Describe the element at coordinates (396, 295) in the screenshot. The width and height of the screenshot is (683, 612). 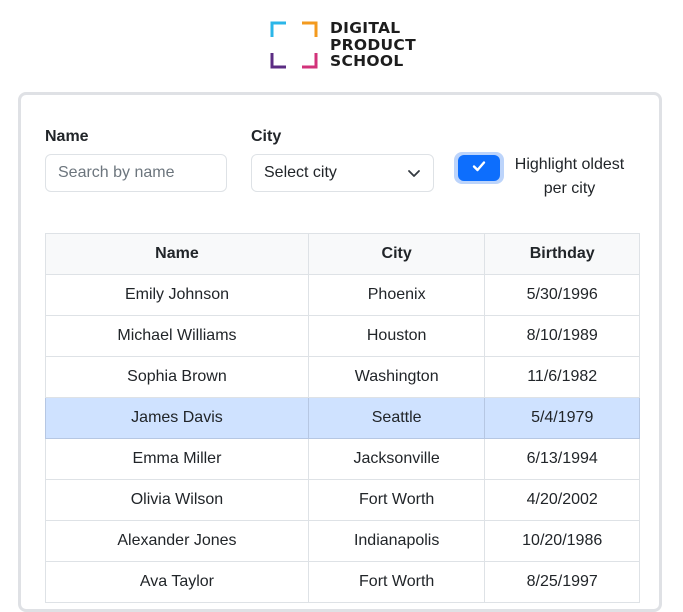
I see `cell-city: Phoenix` at that location.